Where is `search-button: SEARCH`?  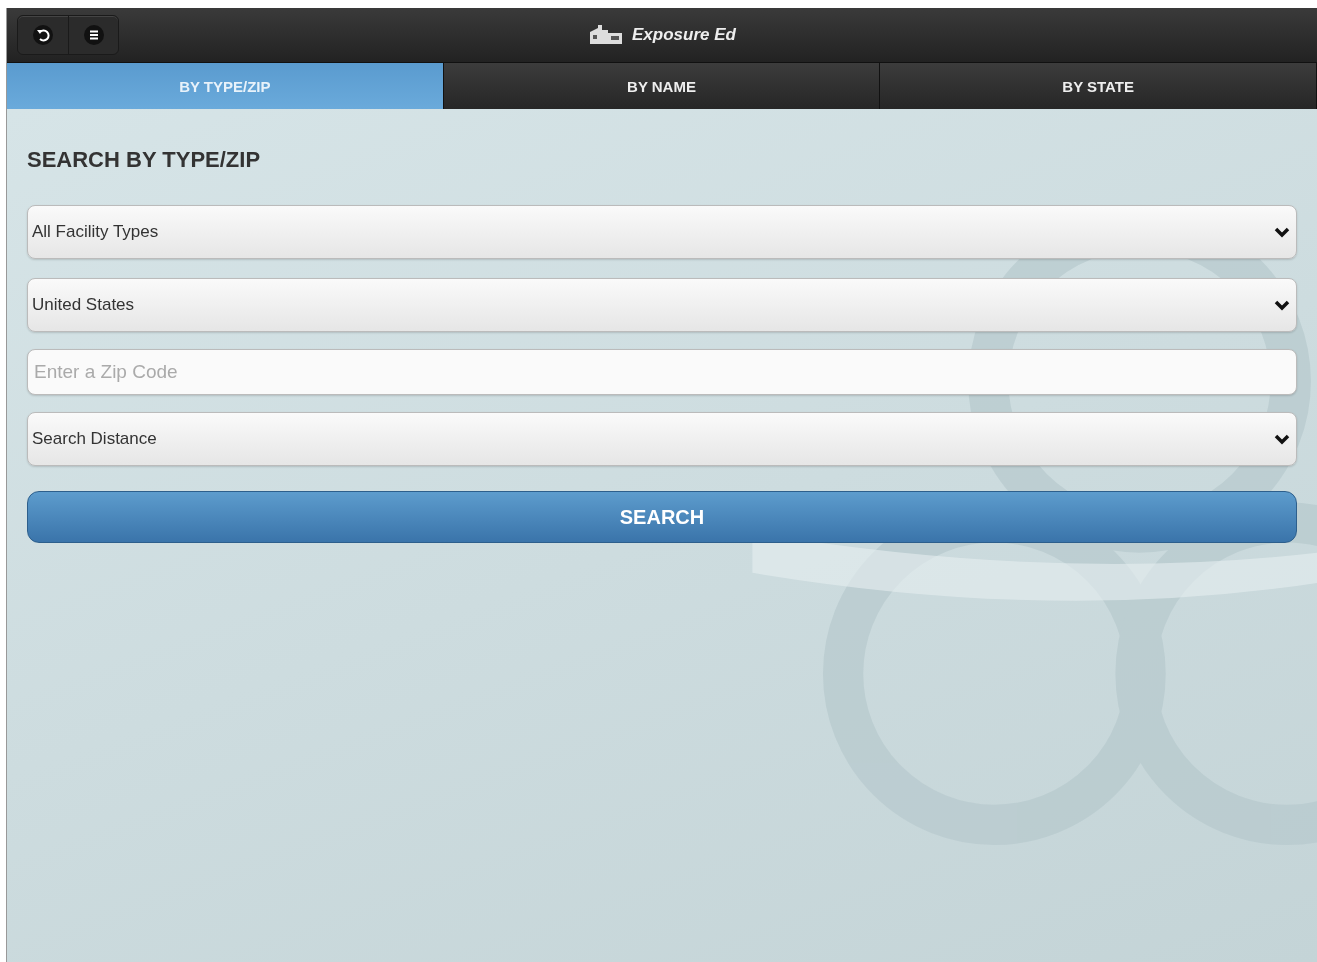 search-button: SEARCH is located at coordinates (662, 517).